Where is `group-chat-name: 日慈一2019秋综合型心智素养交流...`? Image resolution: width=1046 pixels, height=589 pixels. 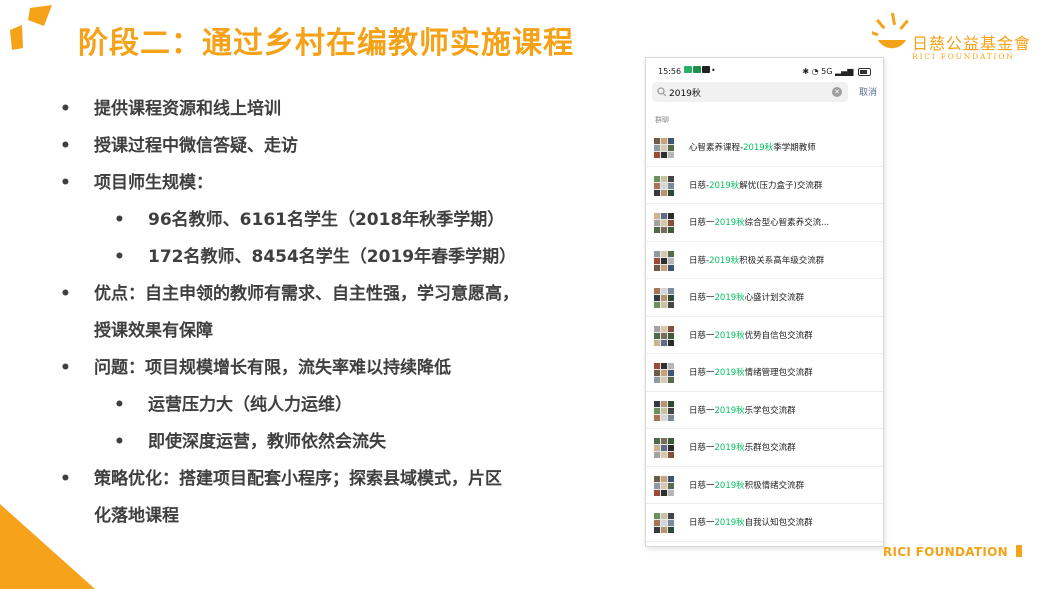 group-chat-name: 日慈一2019秋综合型心智素养交流... is located at coordinates (783, 222).